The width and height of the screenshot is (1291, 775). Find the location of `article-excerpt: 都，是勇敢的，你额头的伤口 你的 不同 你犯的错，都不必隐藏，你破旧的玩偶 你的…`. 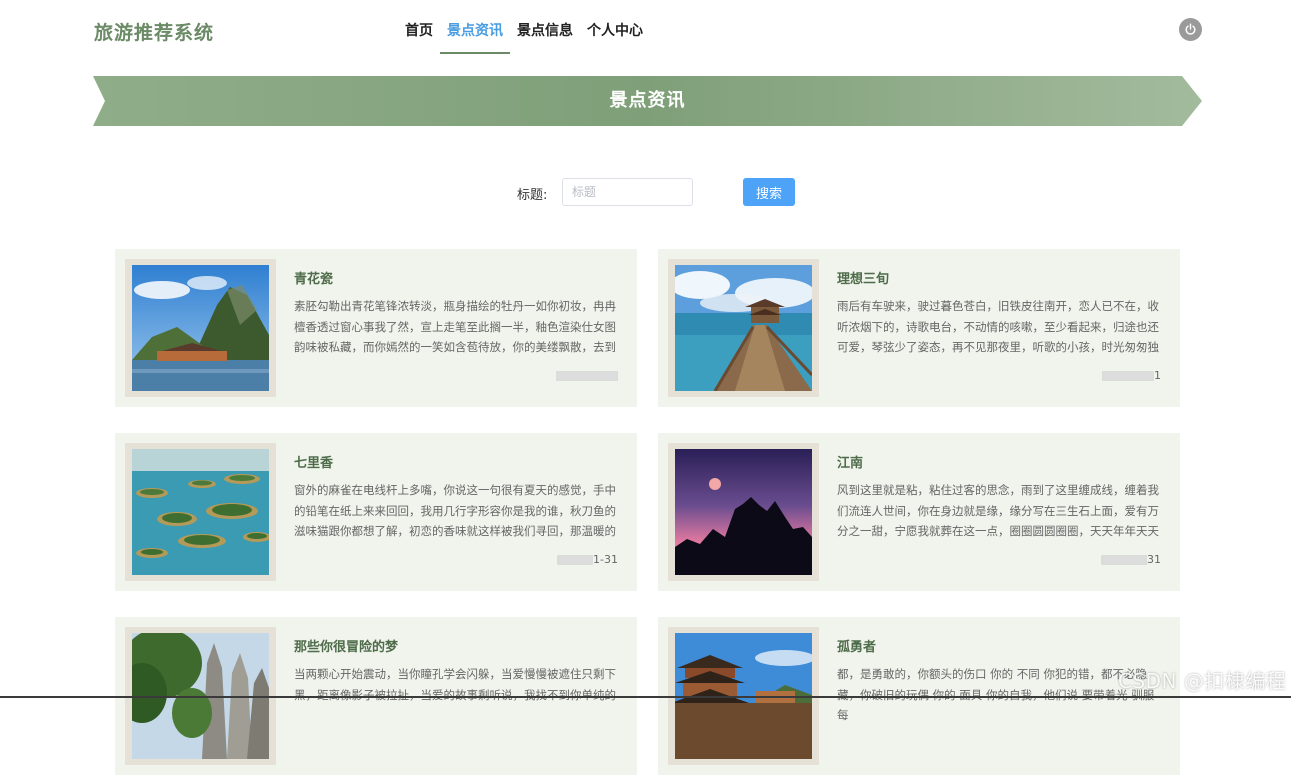

article-excerpt: 都，是勇敢的，你额头的伤口 你的 不同 你犯的错，都不必隐藏，你破旧的玩偶 你的… is located at coordinates (996, 695).